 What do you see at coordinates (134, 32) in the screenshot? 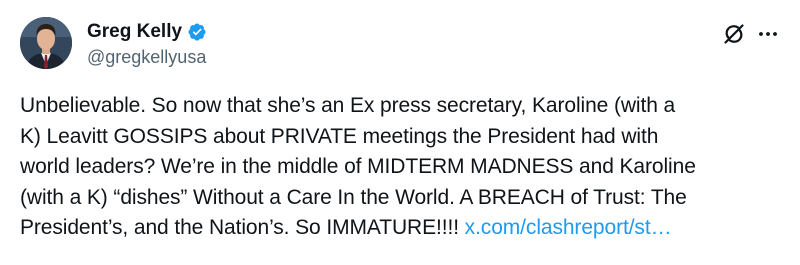
I see `author-display-name: Greg Kelly` at bounding box center [134, 32].